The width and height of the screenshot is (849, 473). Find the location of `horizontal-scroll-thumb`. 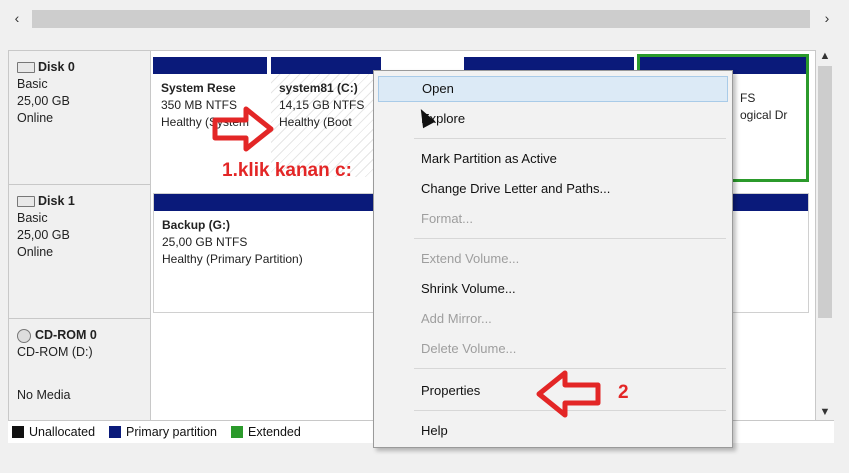

horizontal-scroll-thumb is located at coordinates (421, 19).